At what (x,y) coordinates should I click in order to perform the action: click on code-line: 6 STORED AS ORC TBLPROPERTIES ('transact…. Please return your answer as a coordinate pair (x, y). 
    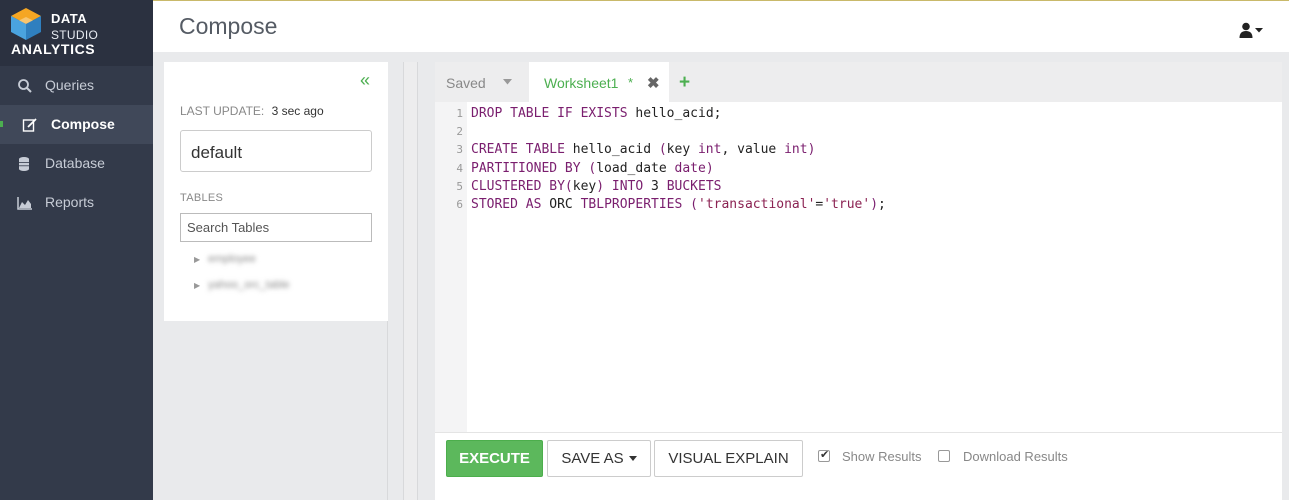
    Looking at the image, I should click on (858, 205).